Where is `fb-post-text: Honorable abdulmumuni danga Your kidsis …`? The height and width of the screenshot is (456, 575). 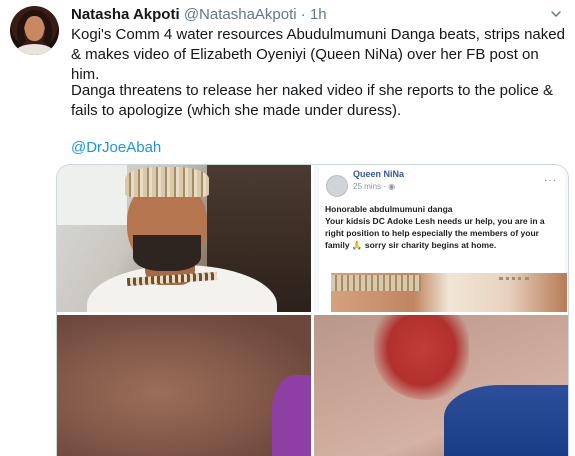 fb-post-text: Honorable abdulmumuni danga Your kidsis … is located at coordinates (435, 227).